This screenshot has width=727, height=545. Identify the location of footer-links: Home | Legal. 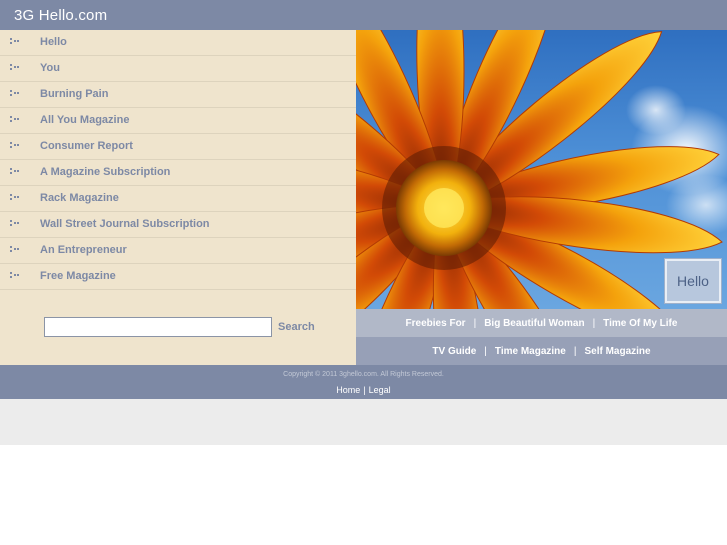
(363, 390).